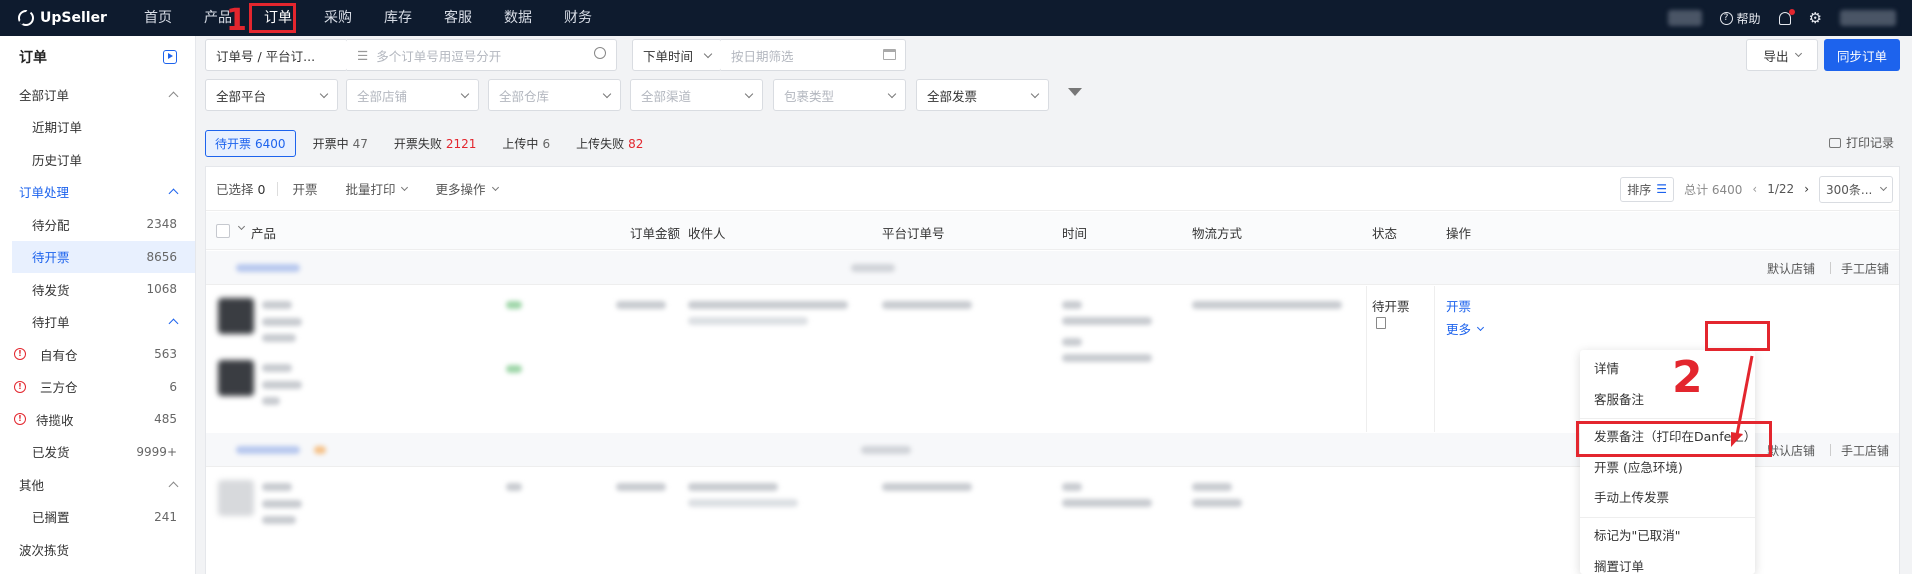  I want to click on annotation-arrow, so click(1742, 401).